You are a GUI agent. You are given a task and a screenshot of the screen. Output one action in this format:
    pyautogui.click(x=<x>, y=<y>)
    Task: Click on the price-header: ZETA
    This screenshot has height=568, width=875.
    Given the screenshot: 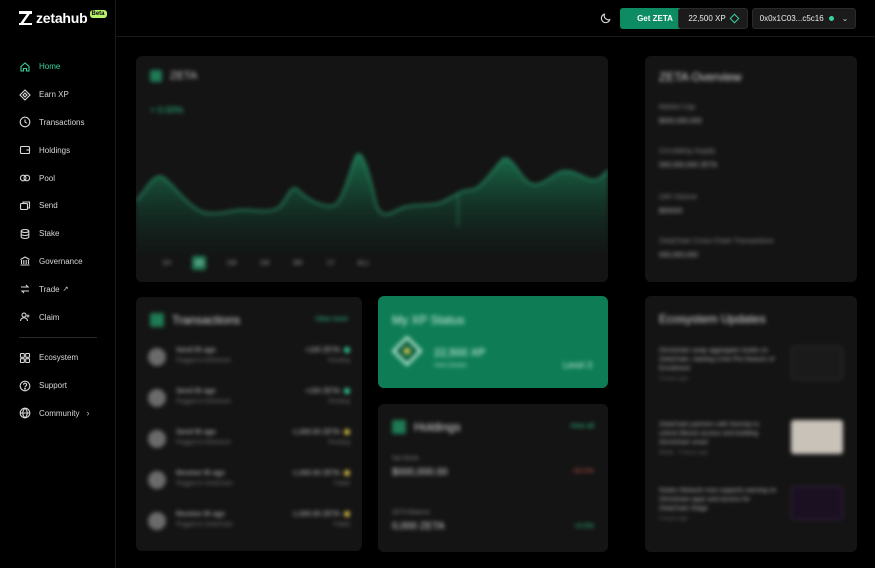 What is the action you would take?
    pyautogui.click(x=173, y=76)
    